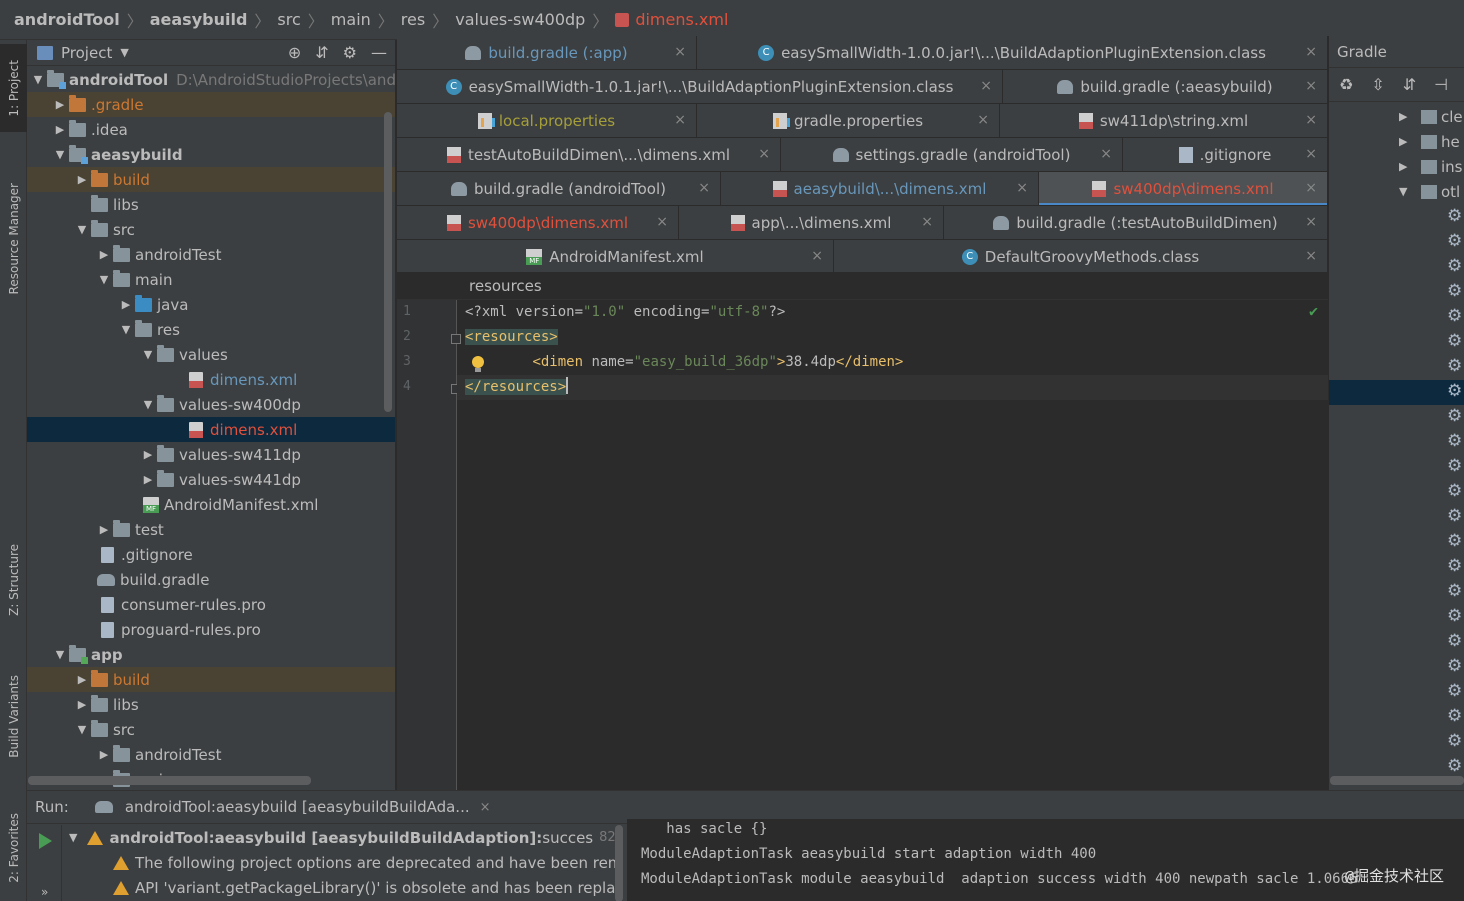 This screenshot has width=1464, height=901. Describe the element at coordinates (211, 329) in the screenshot. I see `tree-row-res: ▼ res` at that location.